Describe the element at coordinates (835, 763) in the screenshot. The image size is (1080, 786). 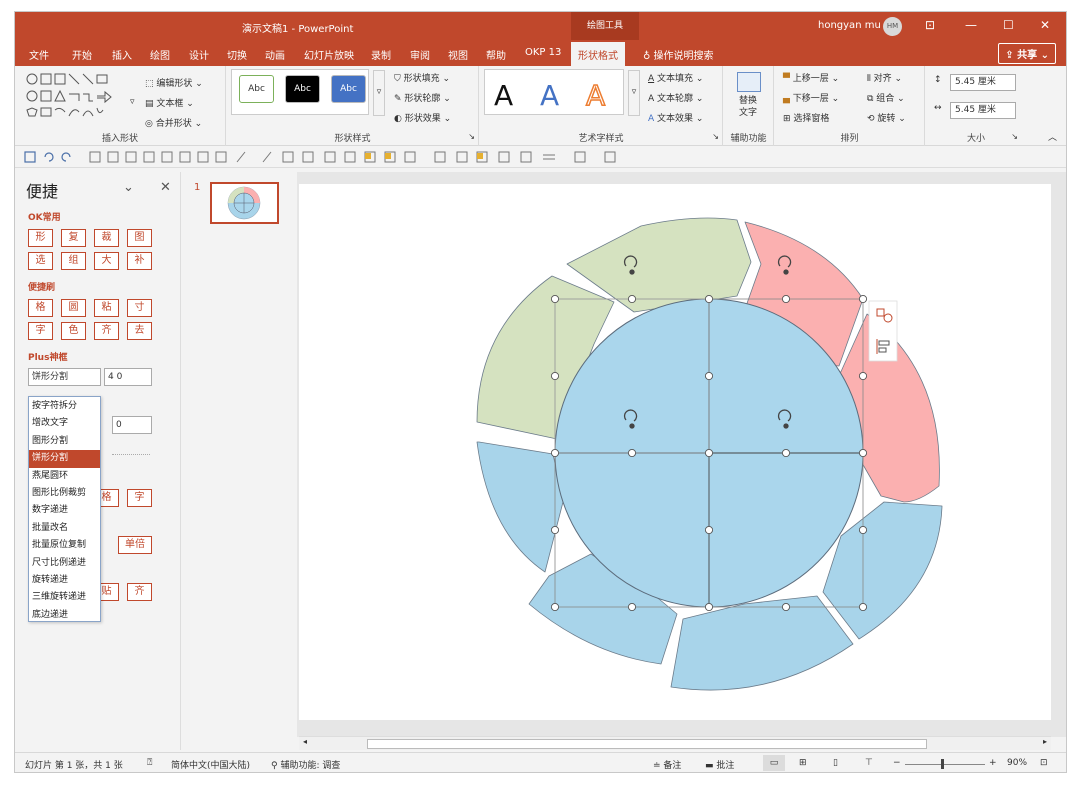
I see `reading-view-icon: ▯` at that location.